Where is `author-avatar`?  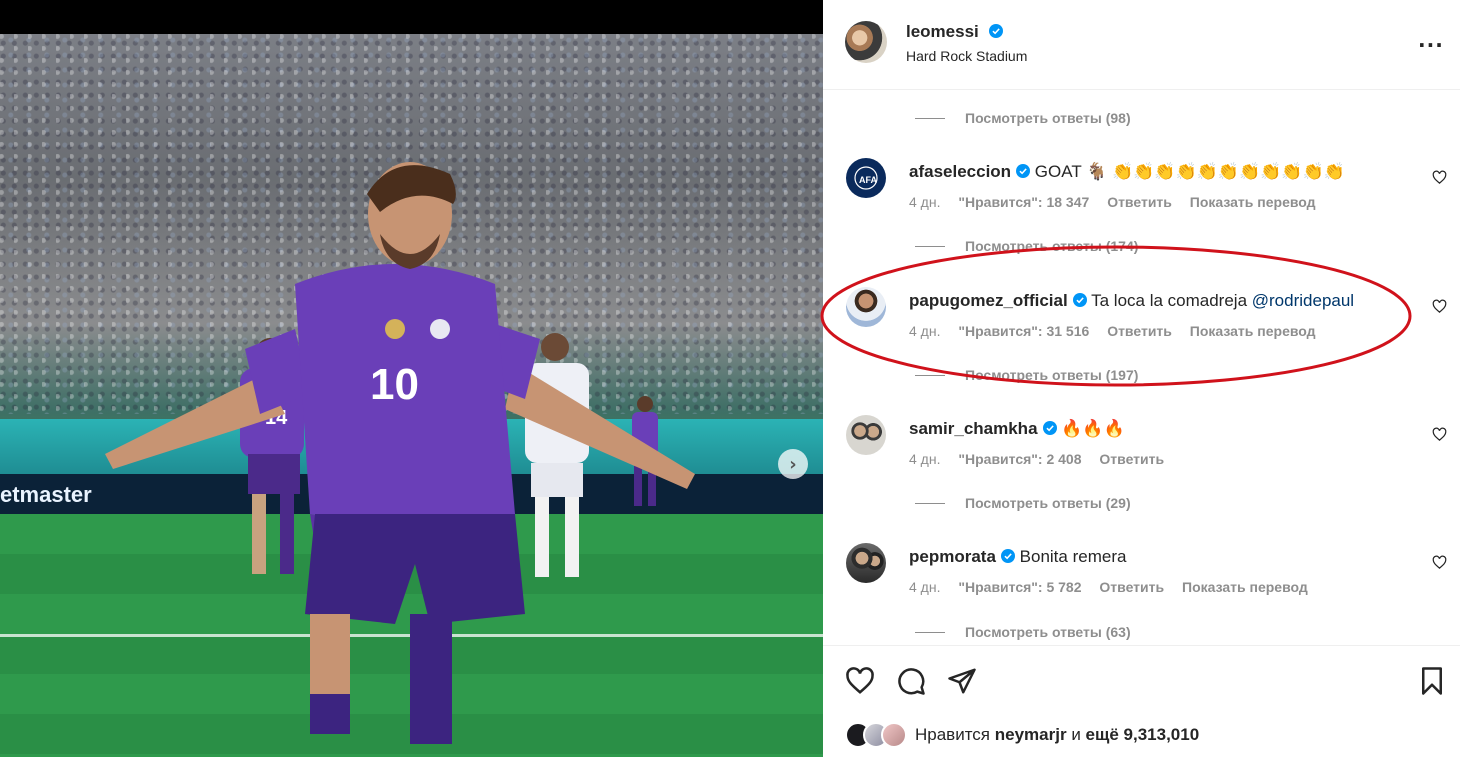 author-avatar is located at coordinates (866, 42).